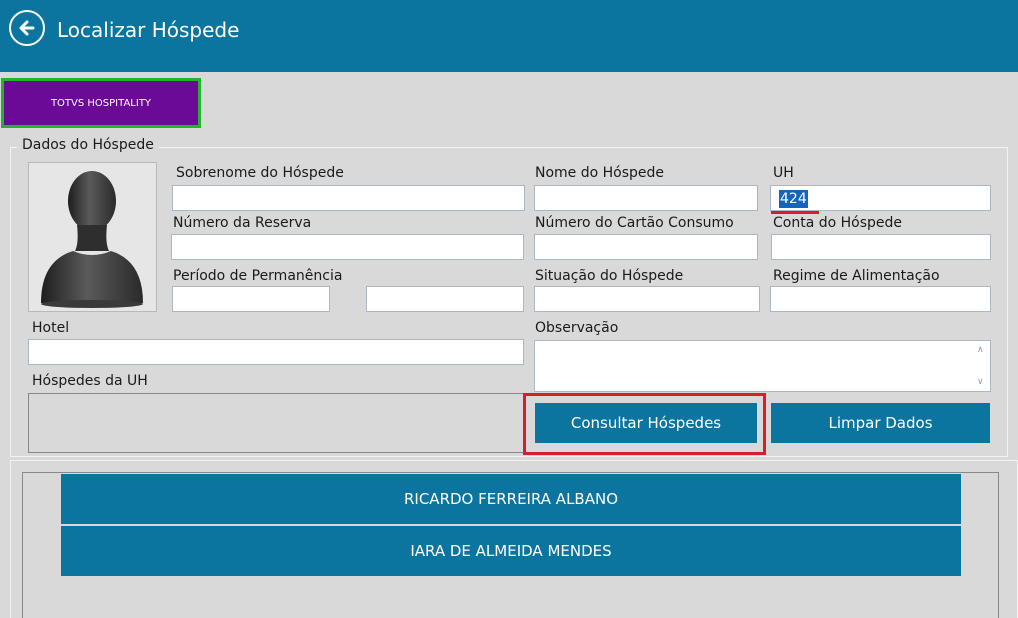  I want to click on notes-label: Observação, so click(577, 328).